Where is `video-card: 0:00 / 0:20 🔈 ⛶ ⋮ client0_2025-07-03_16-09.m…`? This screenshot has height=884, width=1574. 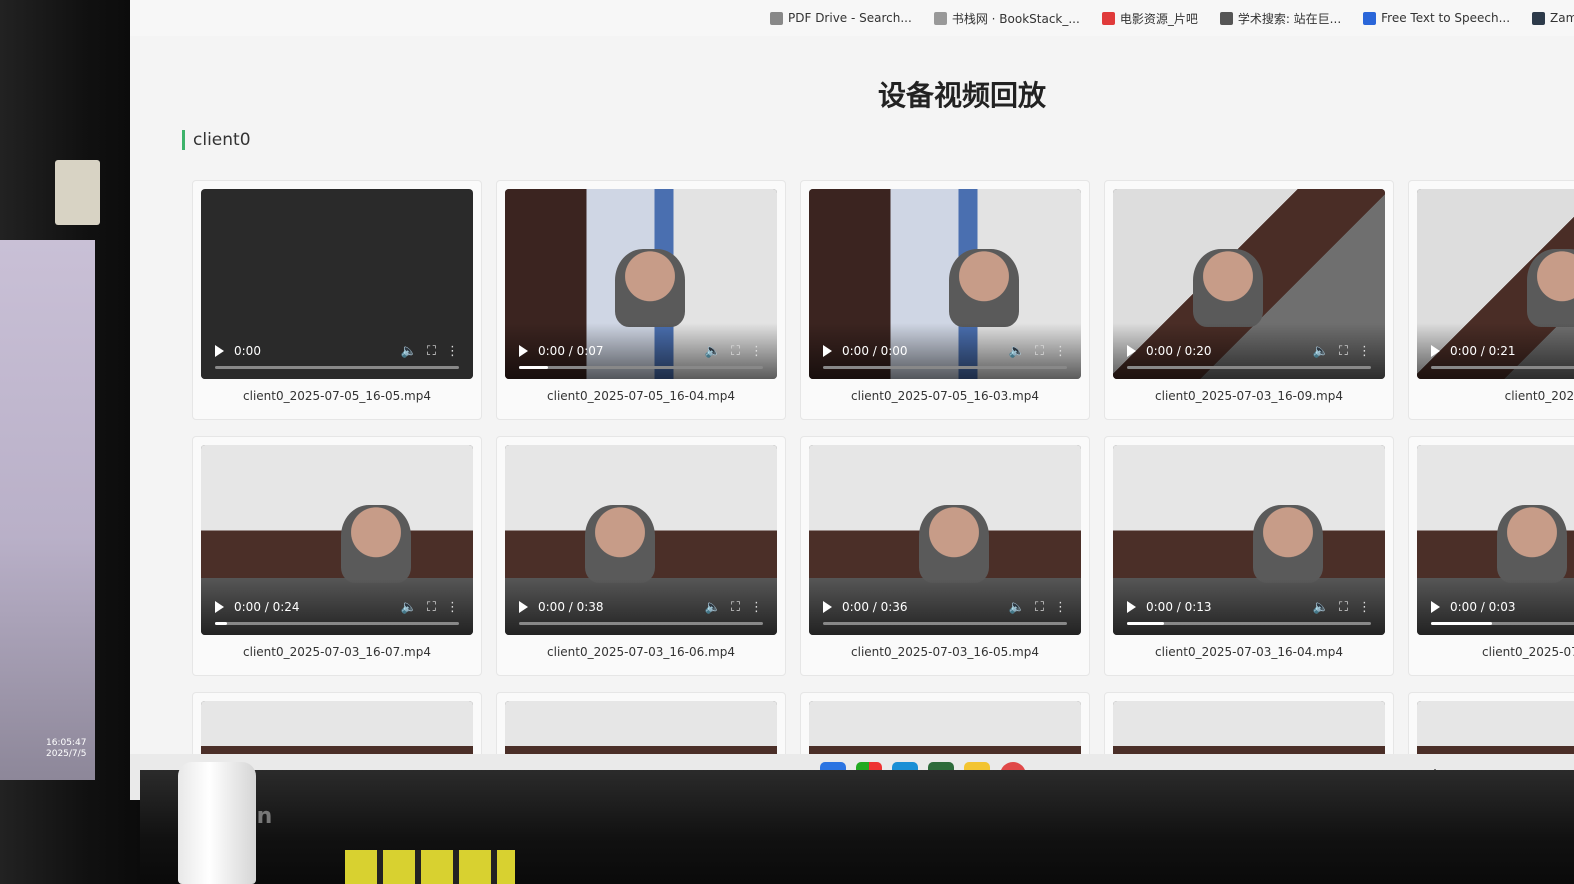 video-card: 0:00 / 0:20 🔈 ⛶ ⋮ client0_2025-07-03_16-09.m… is located at coordinates (1249, 300).